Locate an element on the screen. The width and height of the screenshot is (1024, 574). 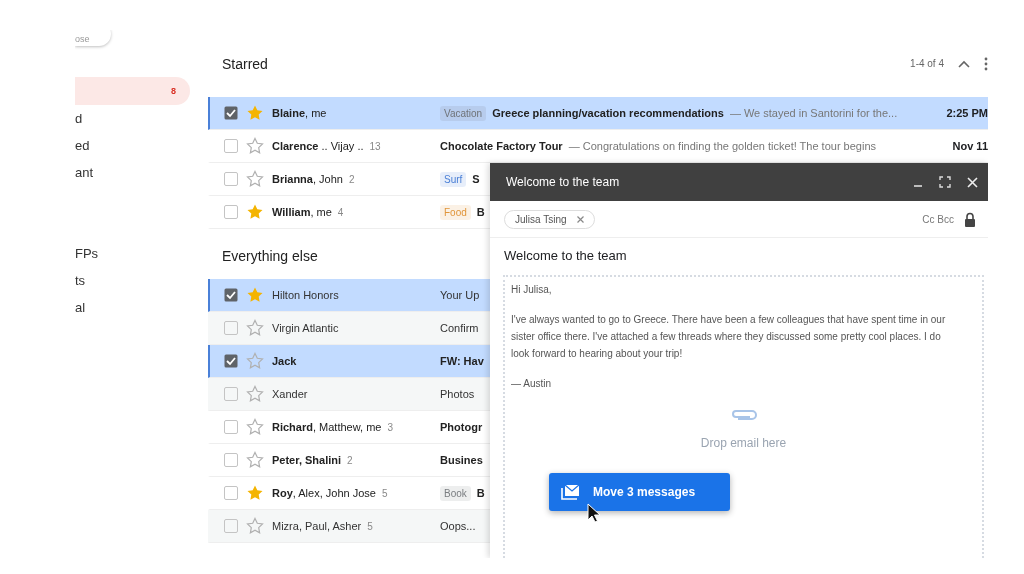
thread-count: 13 is located at coordinates (375, 146).